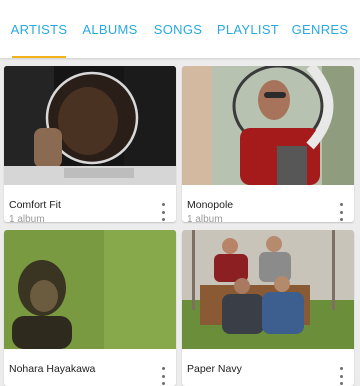  I want to click on tab-genres: GENRES, so click(320, 29).